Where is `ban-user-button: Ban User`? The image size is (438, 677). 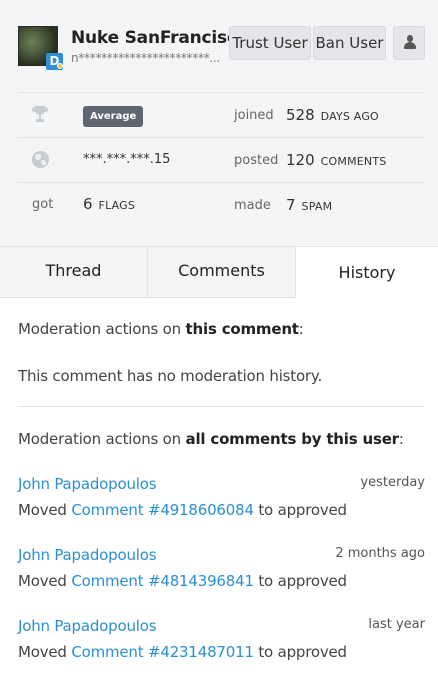 ban-user-button: Ban User is located at coordinates (349, 43).